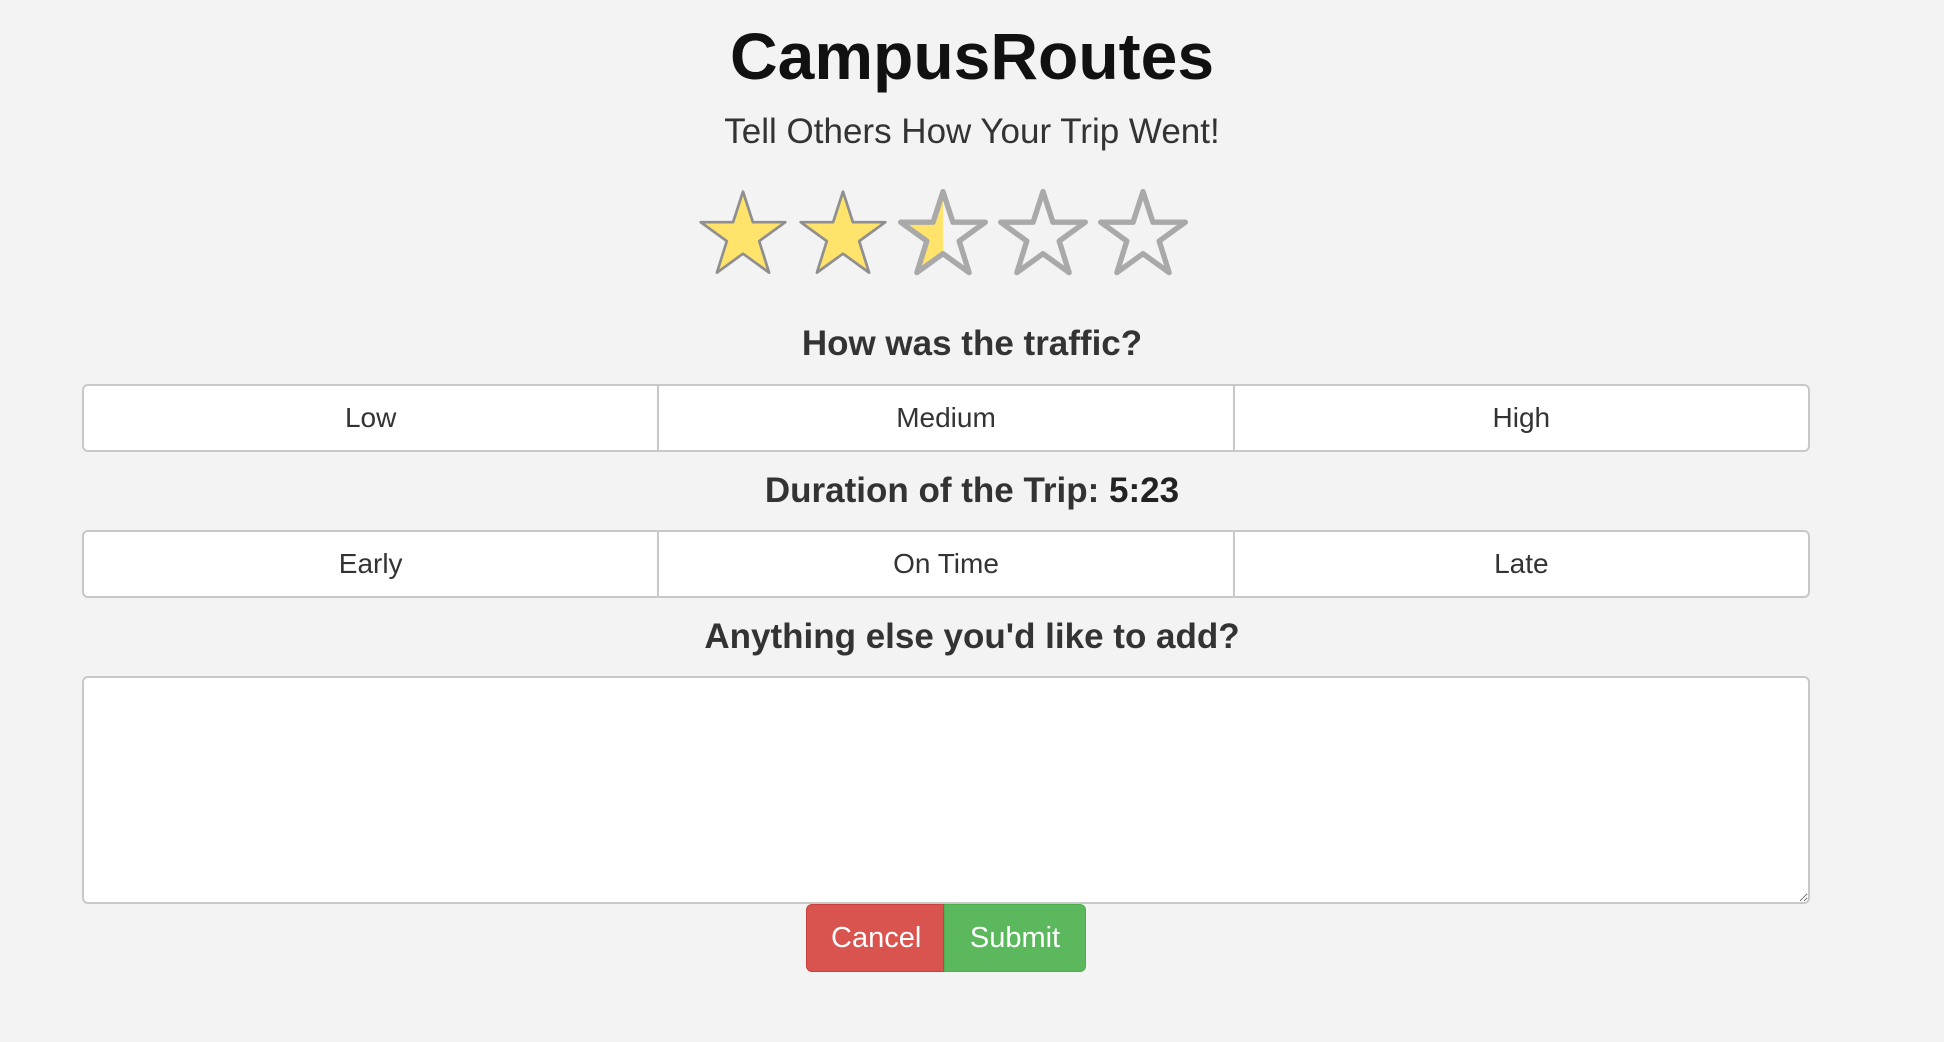  What do you see at coordinates (1521, 418) in the screenshot?
I see `traffic-high-button: High` at bounding box center [1521, 418].